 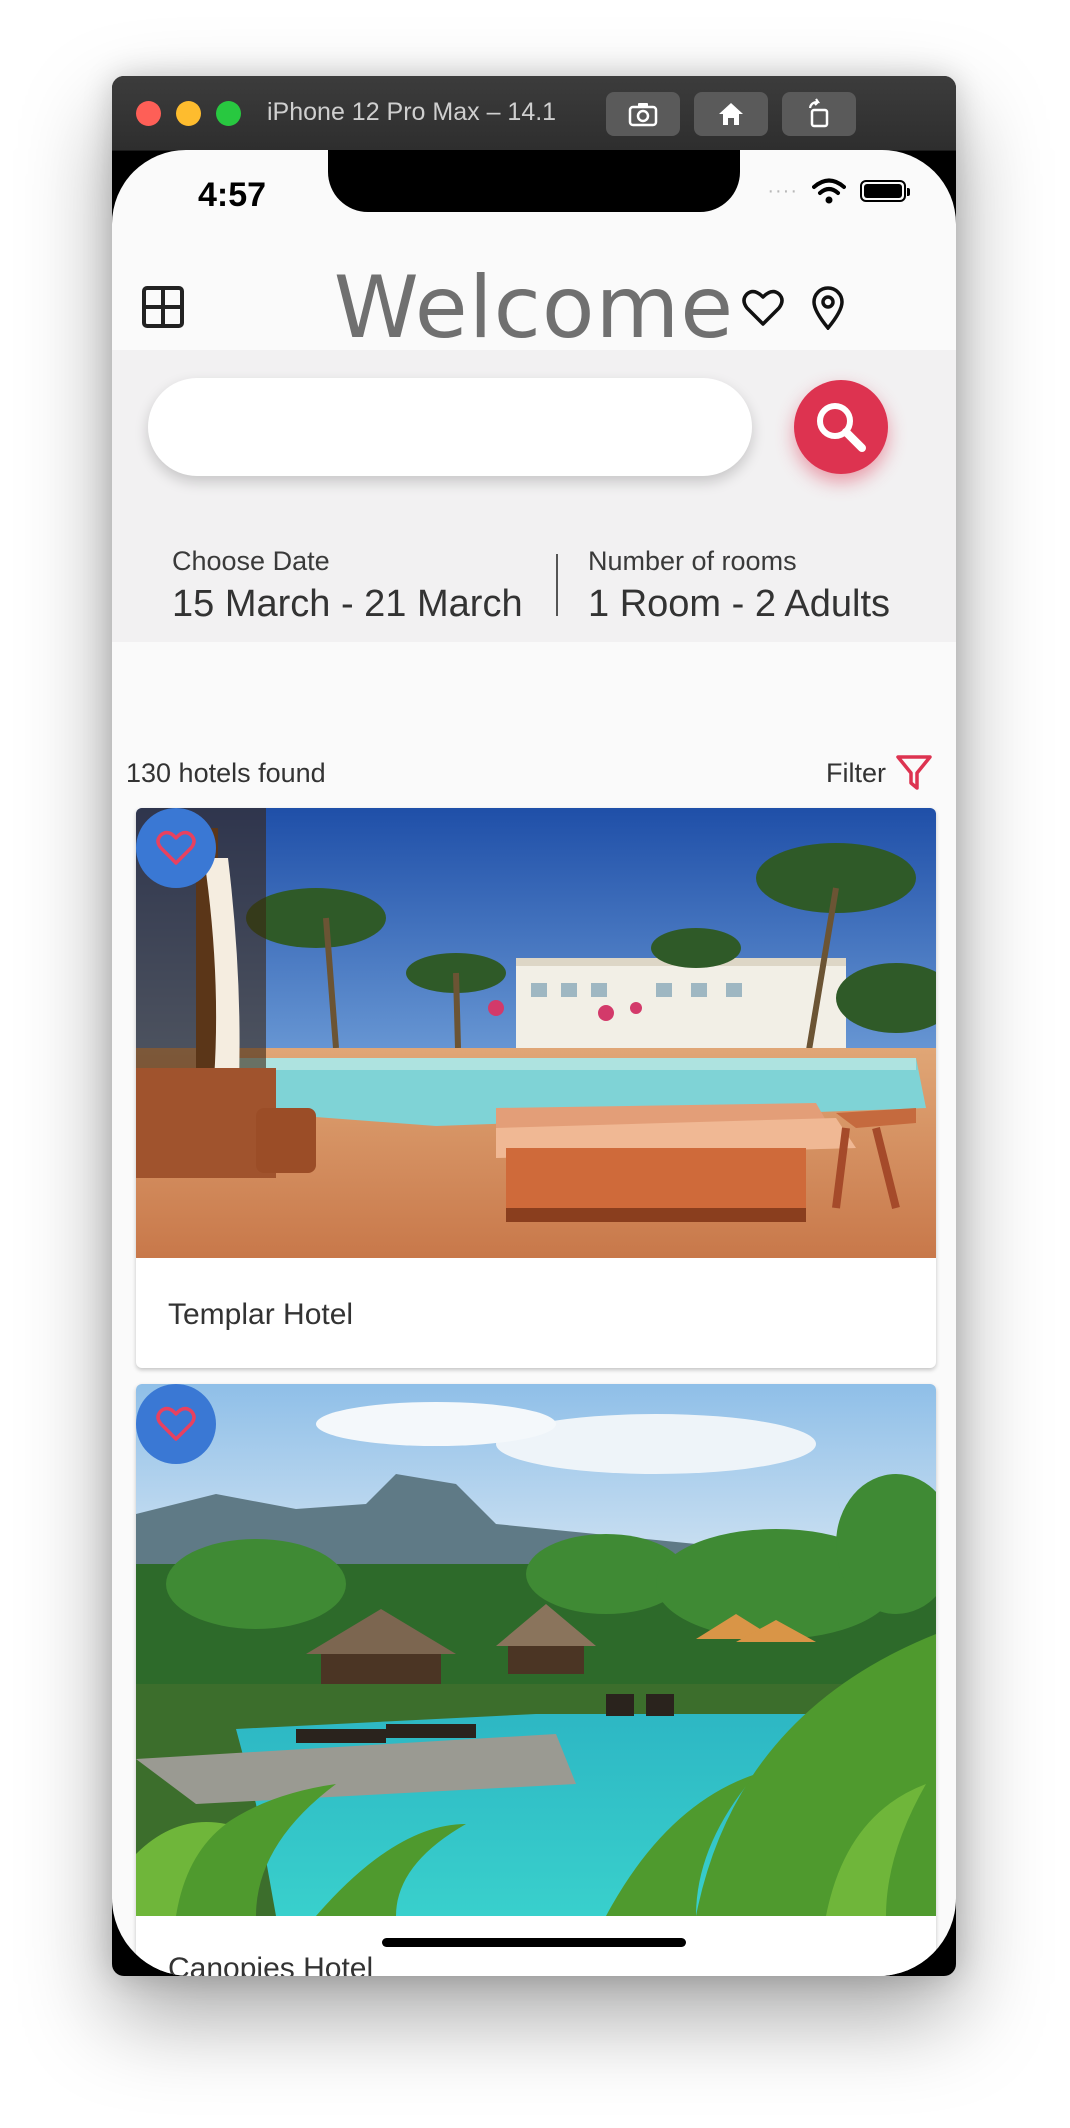 What do you see at coordinates (534, 299) in the screenshot?
I see `app-bar: Welcome` at bounding box center [534, 299].